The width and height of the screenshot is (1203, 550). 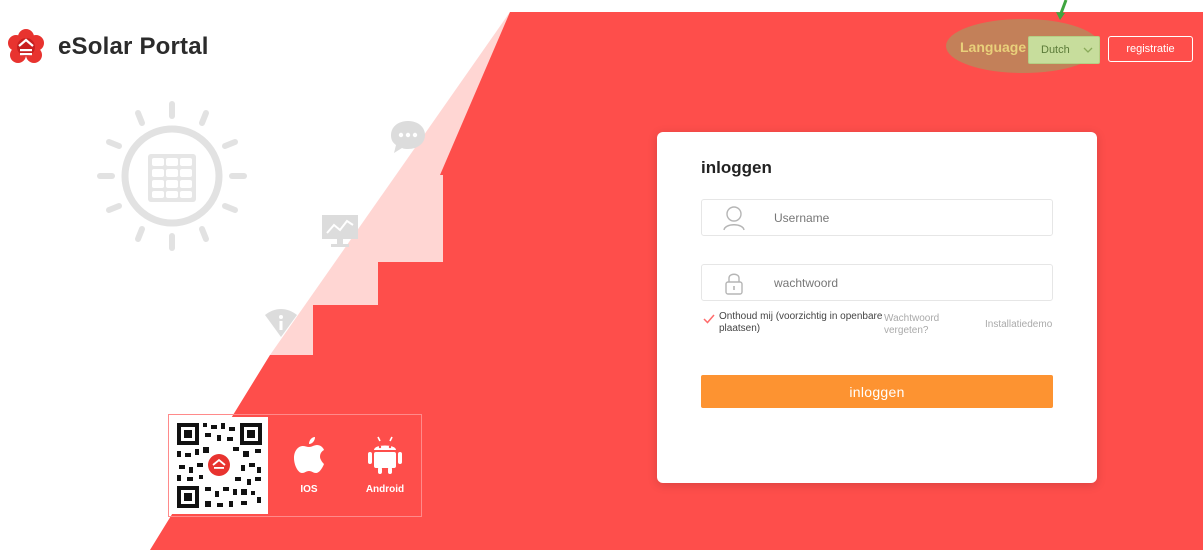 What do you see at coordinates (894, 217) in the screenshot?
I see `username-input` at bounding box center [894, 217].